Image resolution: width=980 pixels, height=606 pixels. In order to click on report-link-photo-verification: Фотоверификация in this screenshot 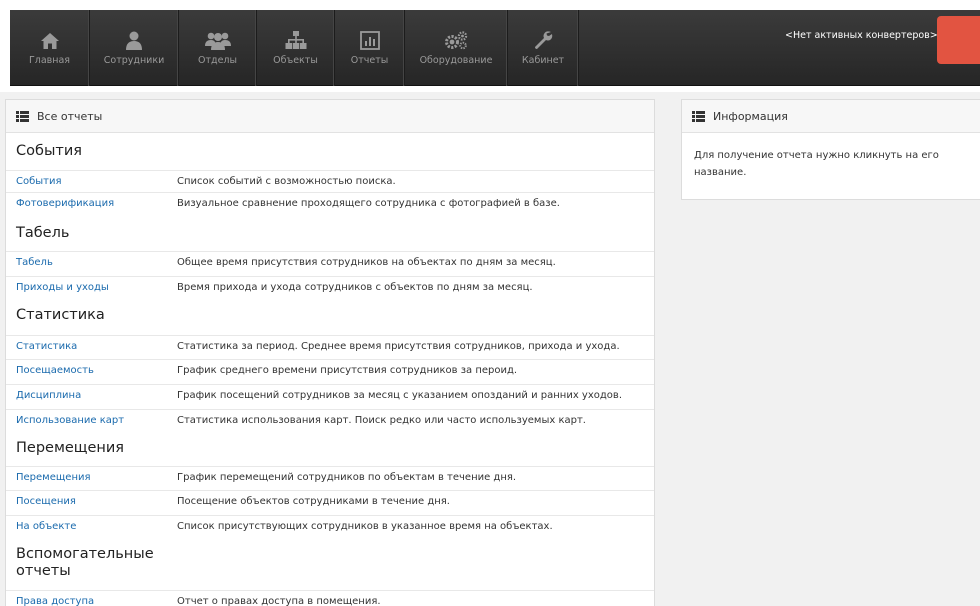, I will do `click(65, 203)`.